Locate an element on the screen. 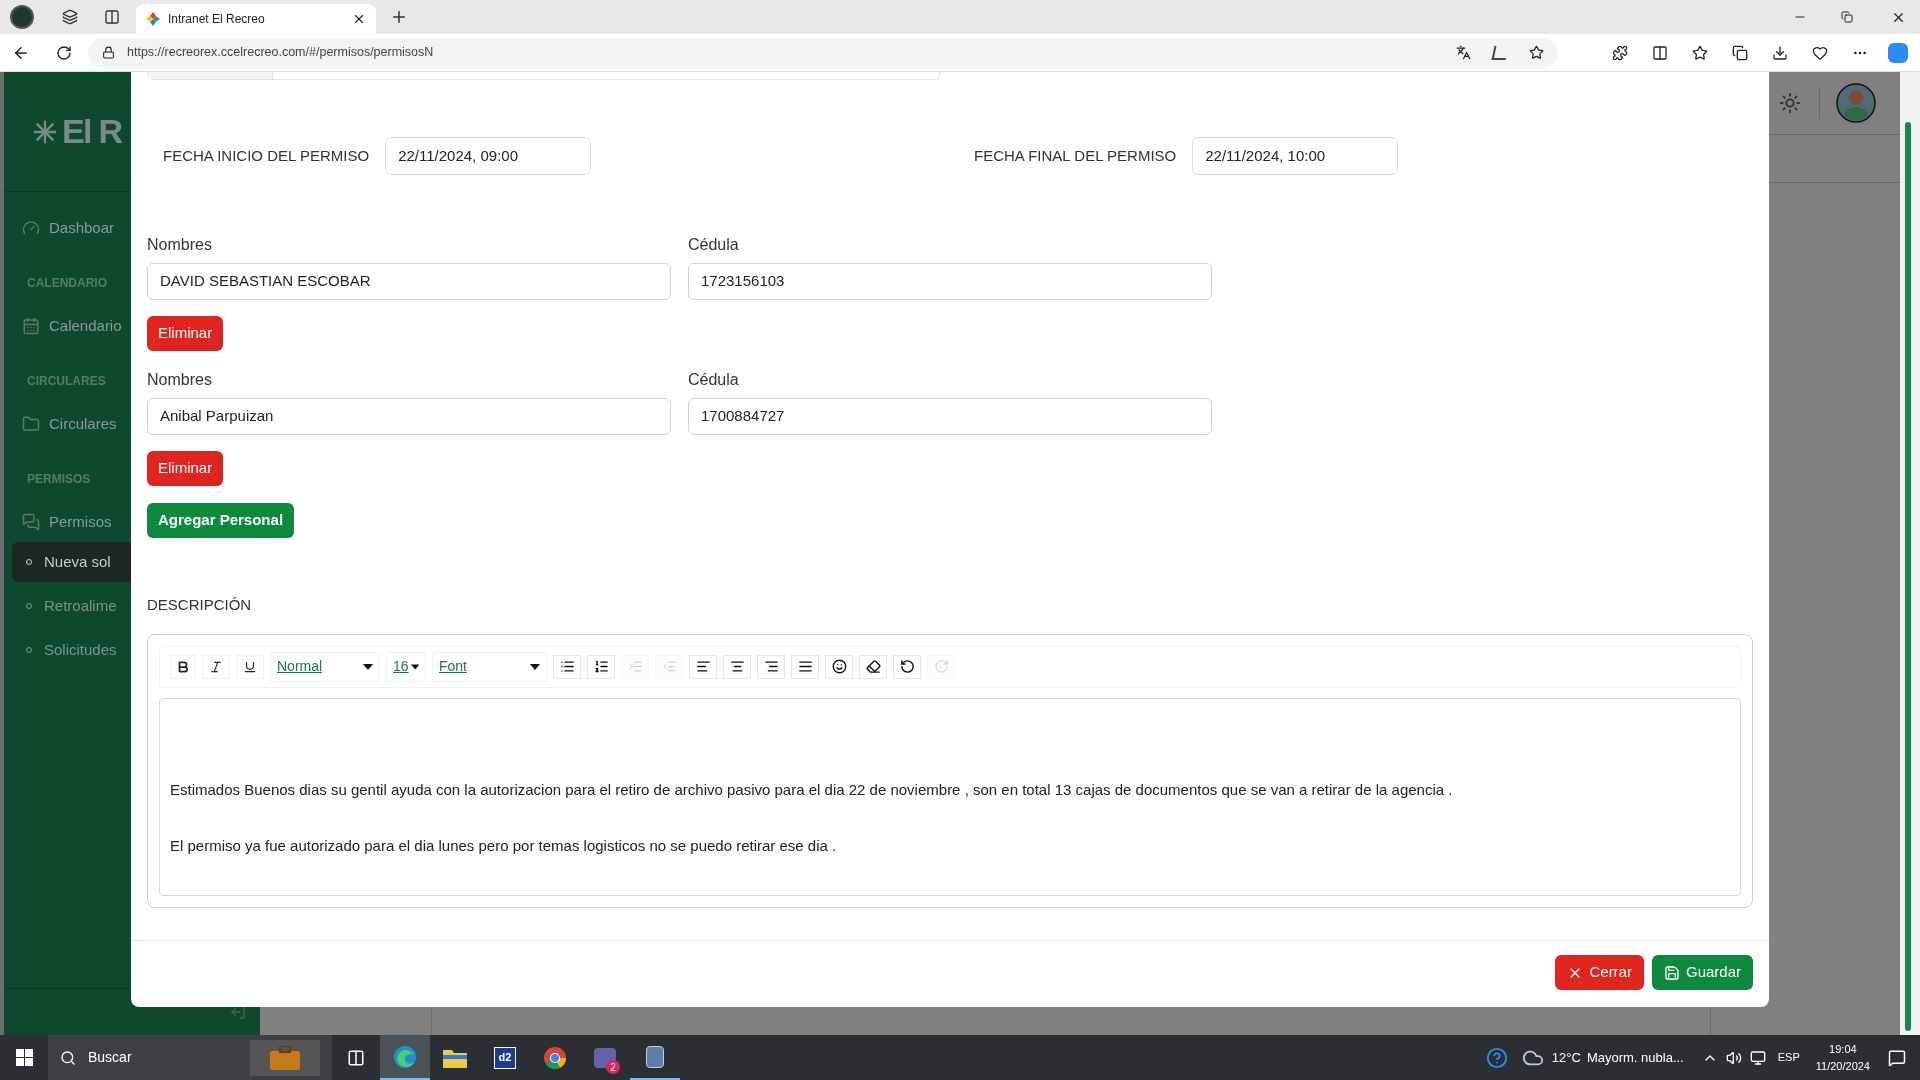 The image size is (1920, 1080). block-type-dropdown: Normal is located at coordinates (325, 666).